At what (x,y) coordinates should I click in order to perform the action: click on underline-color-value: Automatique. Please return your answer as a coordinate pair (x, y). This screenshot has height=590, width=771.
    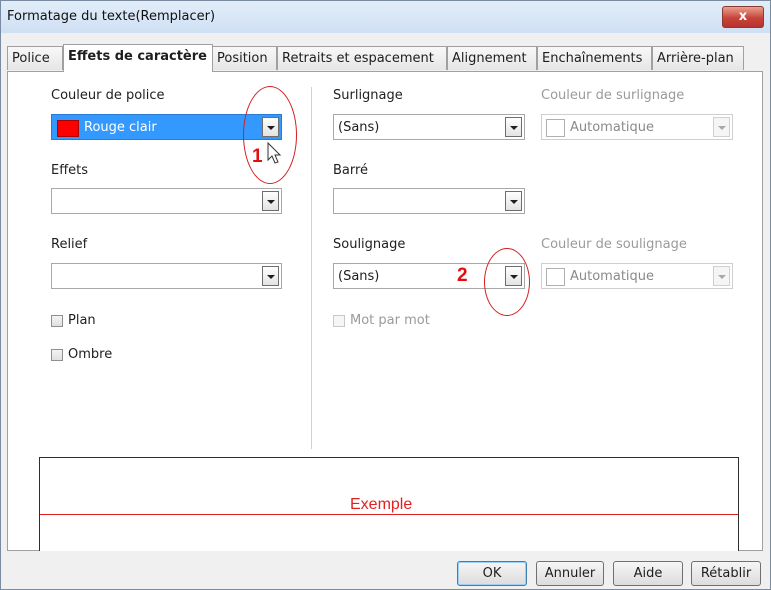
    Looking at the image, I should click on (612, 276).